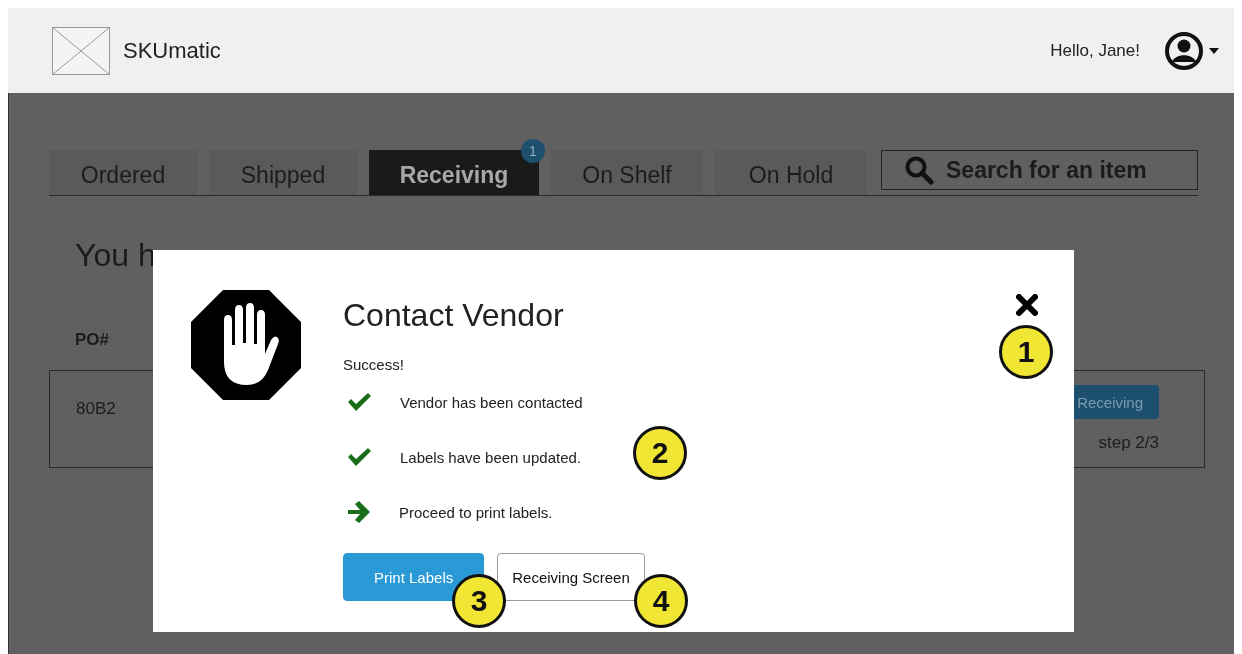  What do you see at coordinates (1095, 50) in the screenshot?
I see `greeting-text: Hello, Jane!` at bounding box center [1095, 50].